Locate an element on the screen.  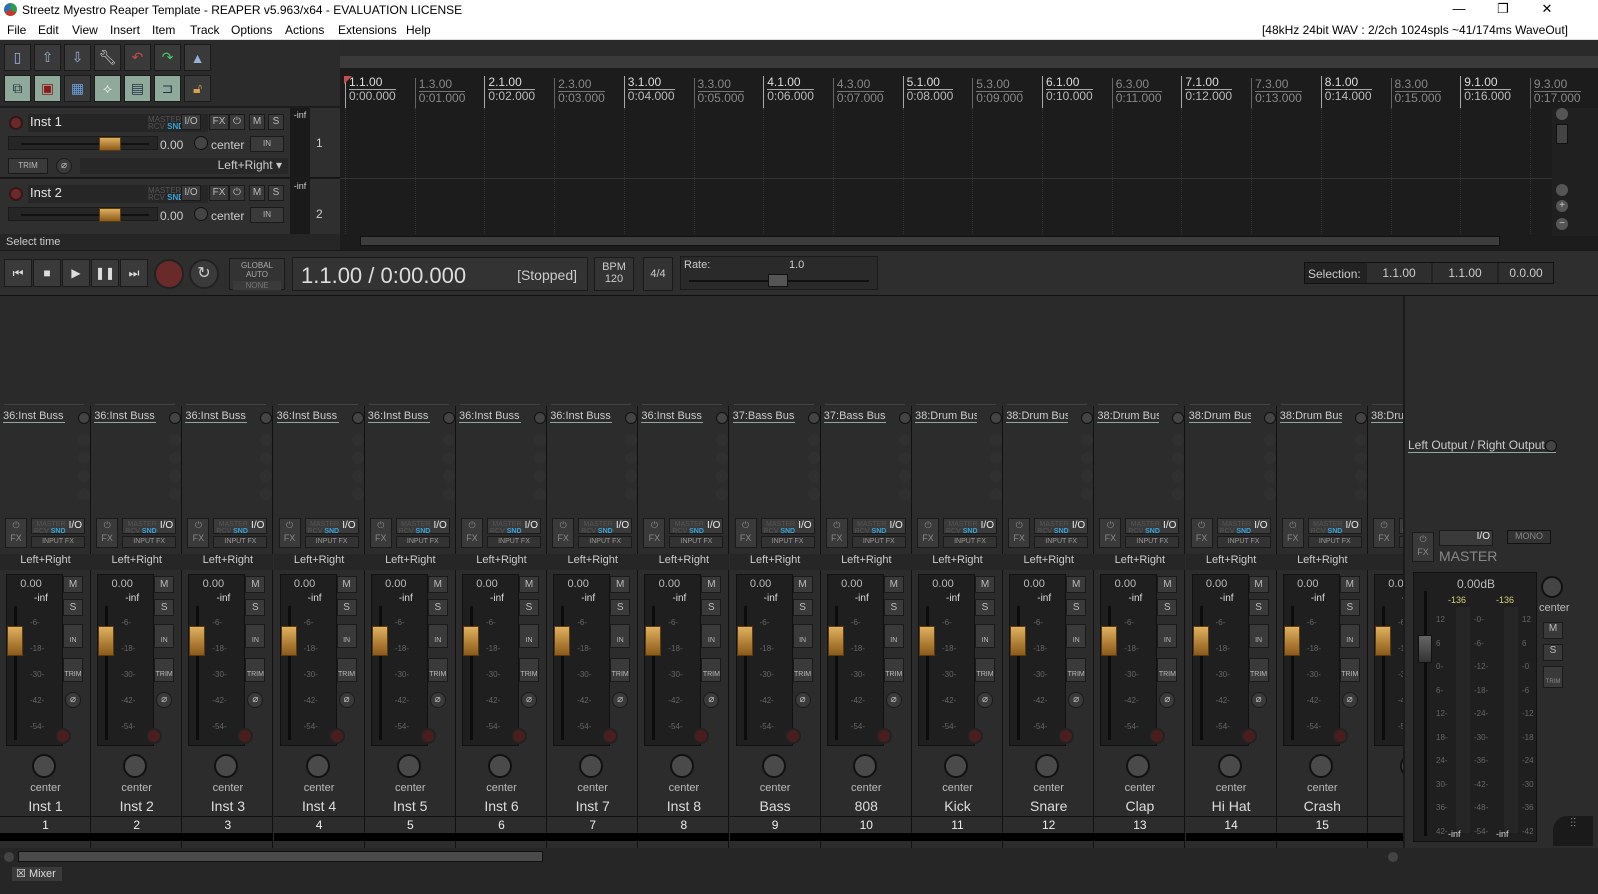
selection-length: 0.0.00 is located at coordinates (1526, 273).